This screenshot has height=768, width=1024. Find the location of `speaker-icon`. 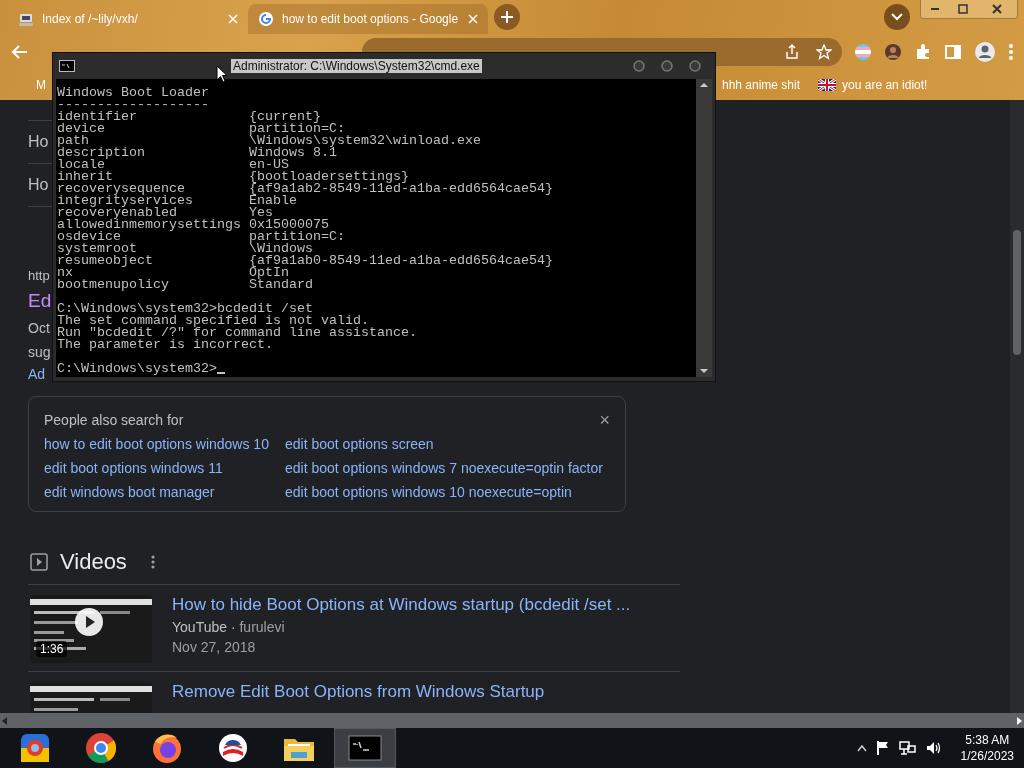

speaker-icon is located at coordinates (933, 748).